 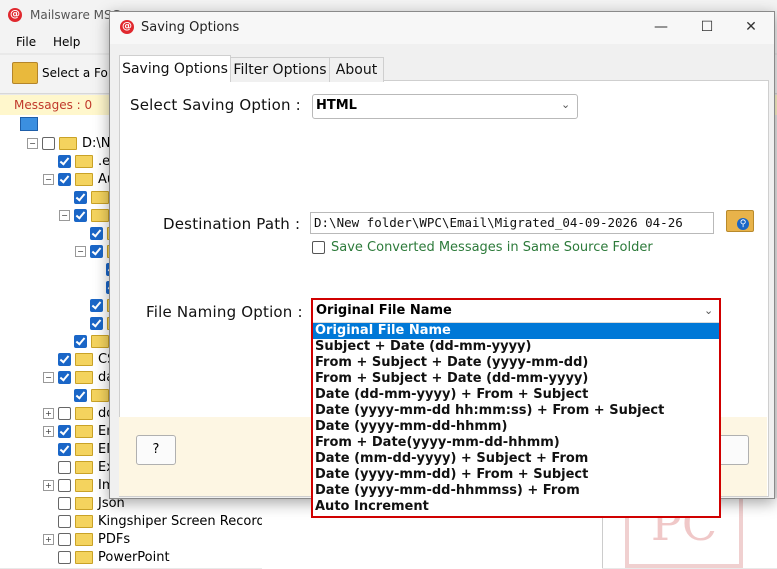 I want to click on naming-option: From + Subject + Date (yyyy-mm-dd), so click(x=516, y=363).